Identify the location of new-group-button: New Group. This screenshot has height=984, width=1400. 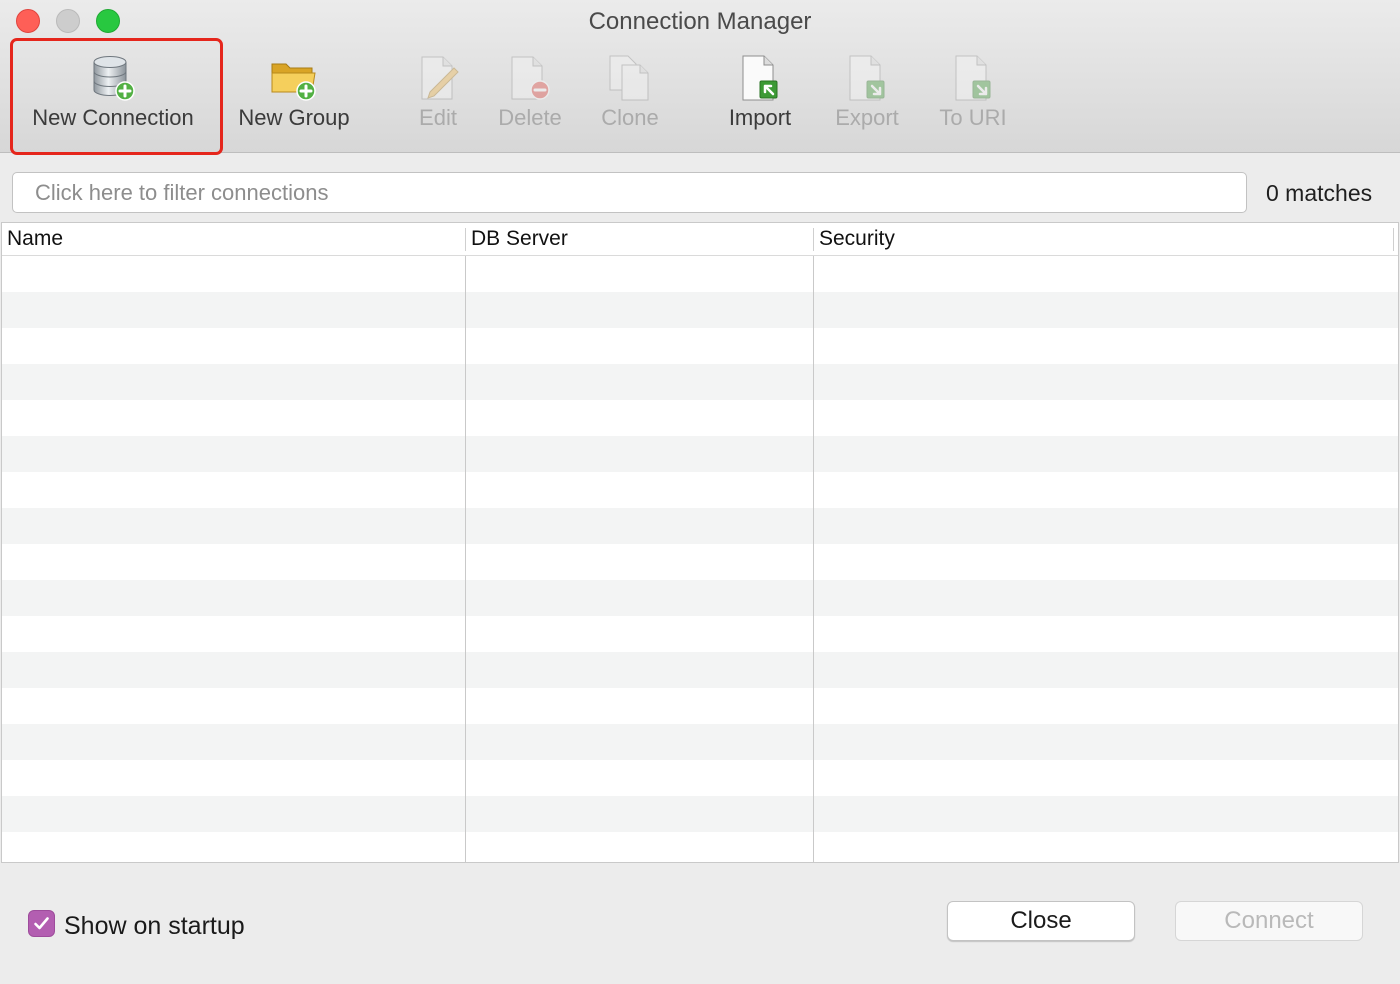
(294, 98).